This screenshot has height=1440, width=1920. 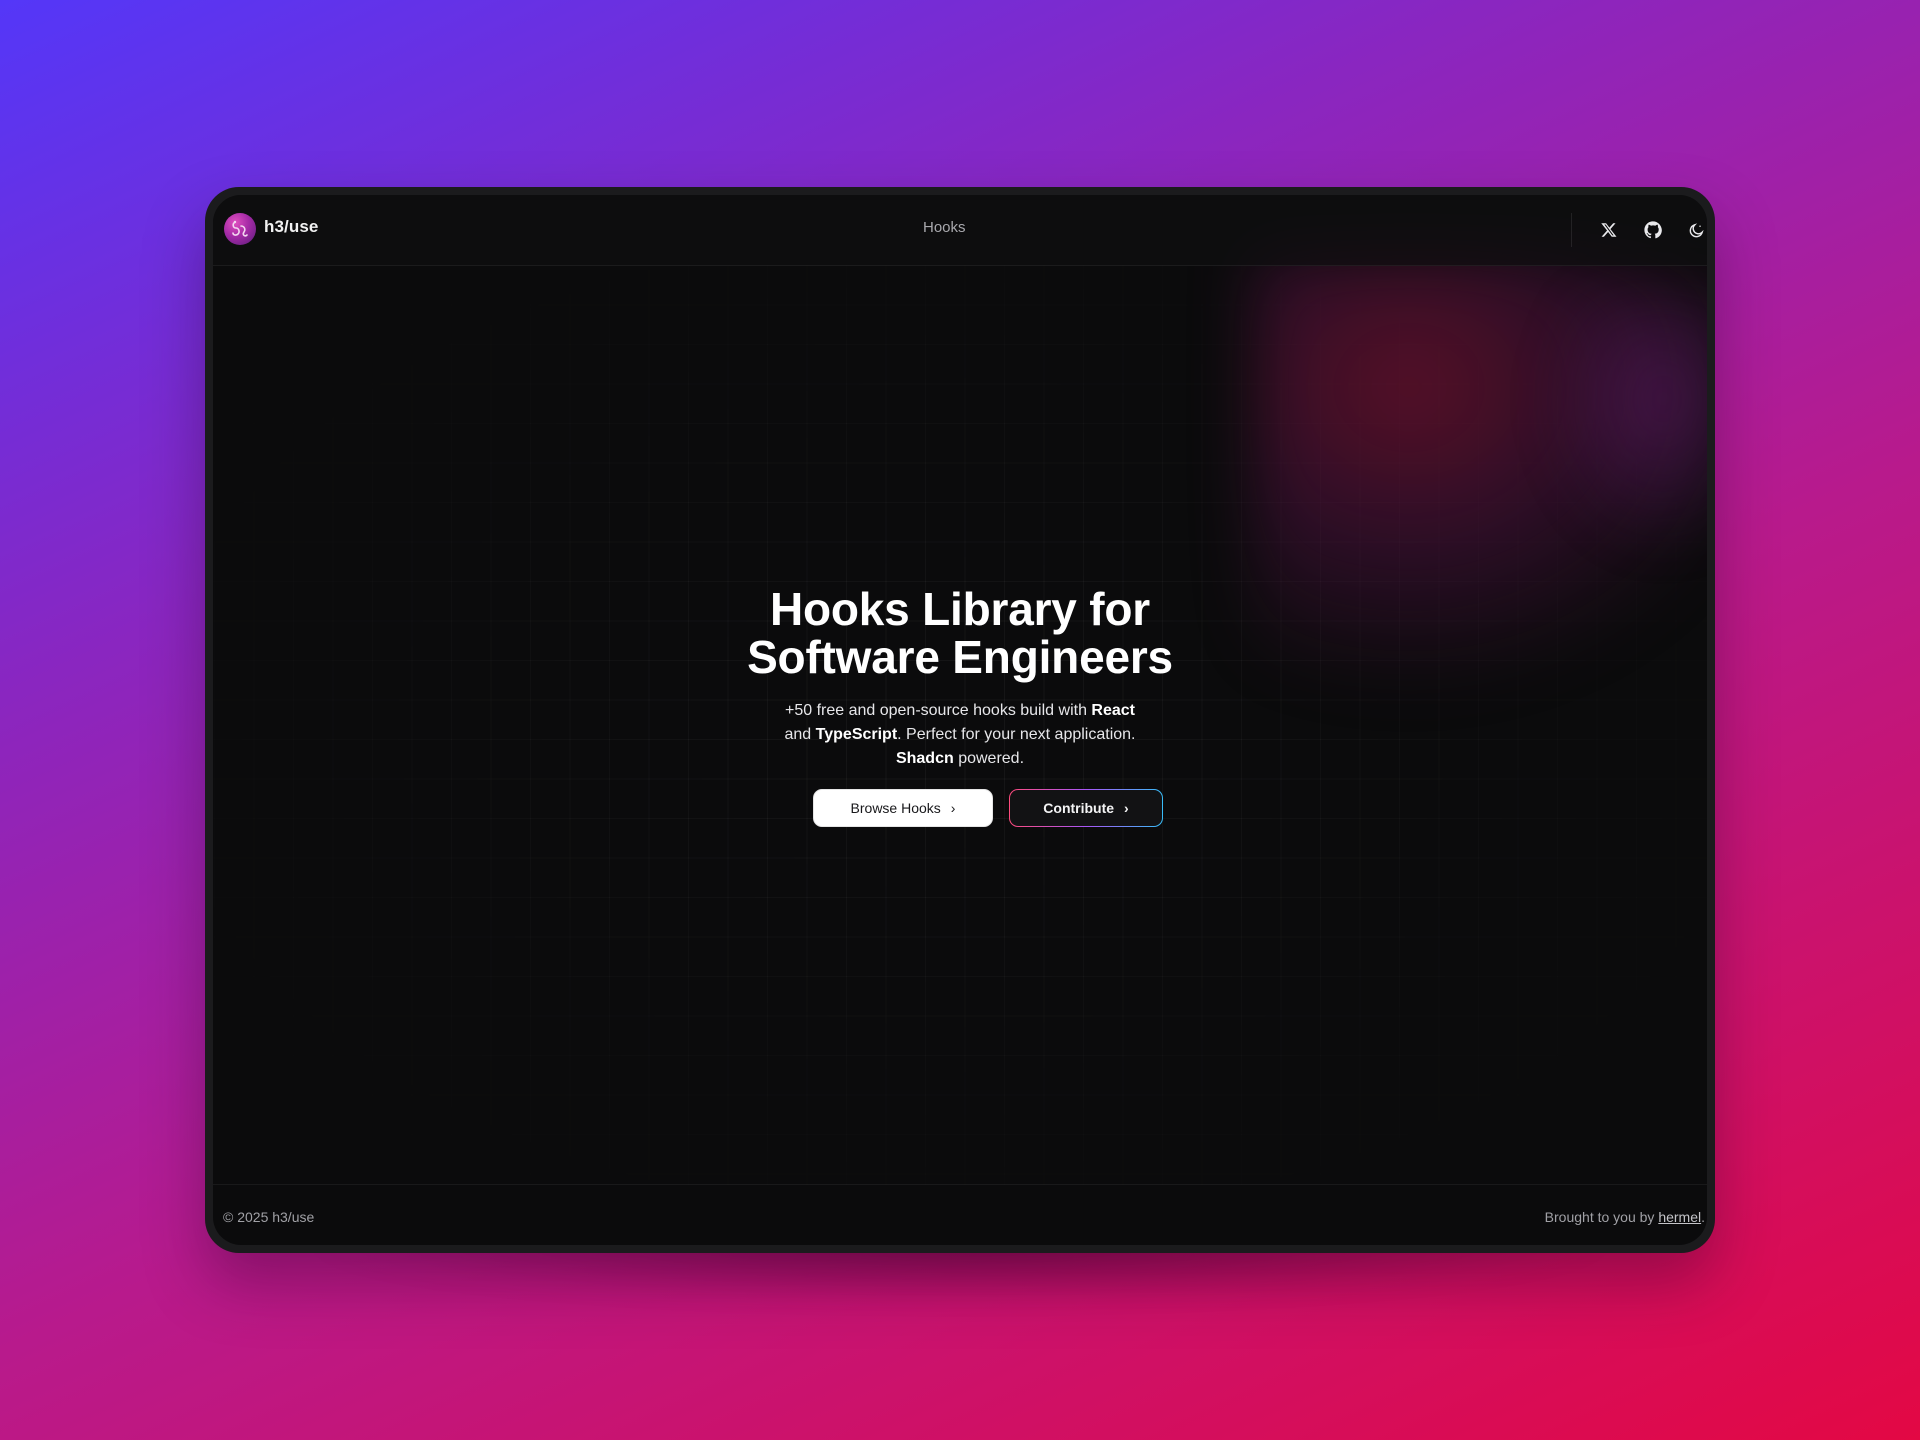 I want to click on hero-desc-powered: powered., so click(x=991, y=758).